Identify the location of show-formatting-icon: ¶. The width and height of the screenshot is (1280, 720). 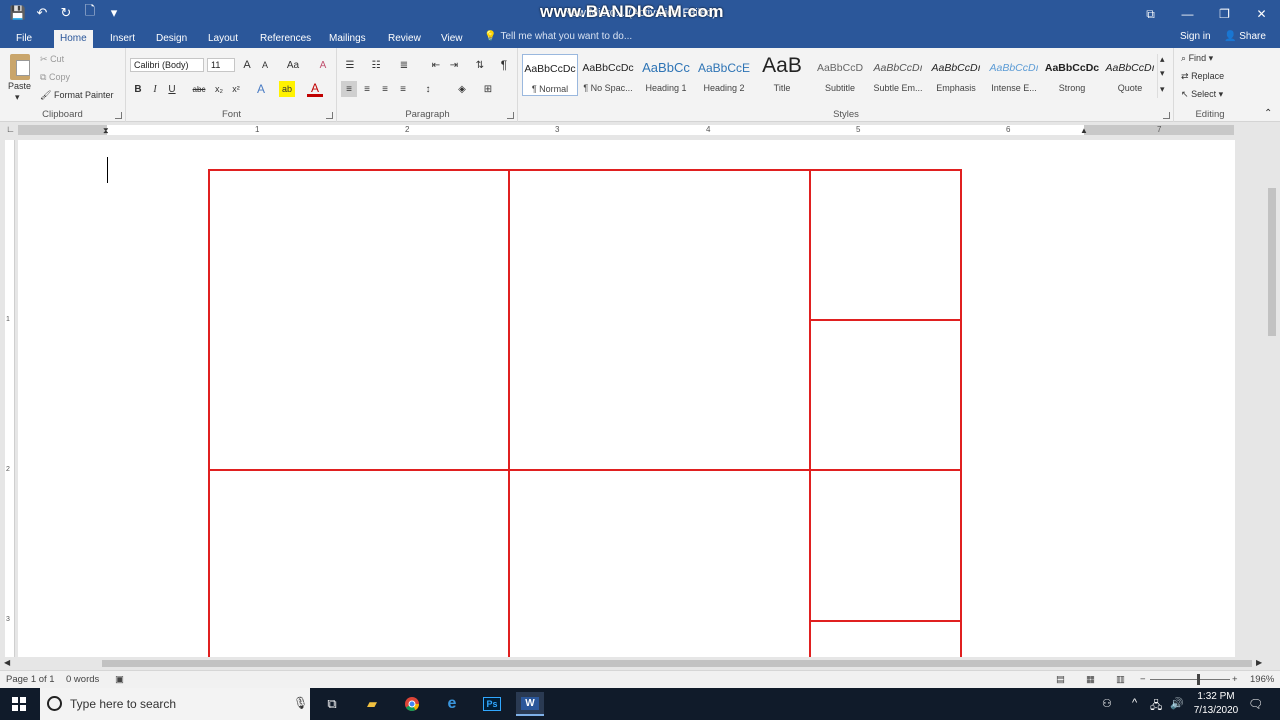
(504, 65).